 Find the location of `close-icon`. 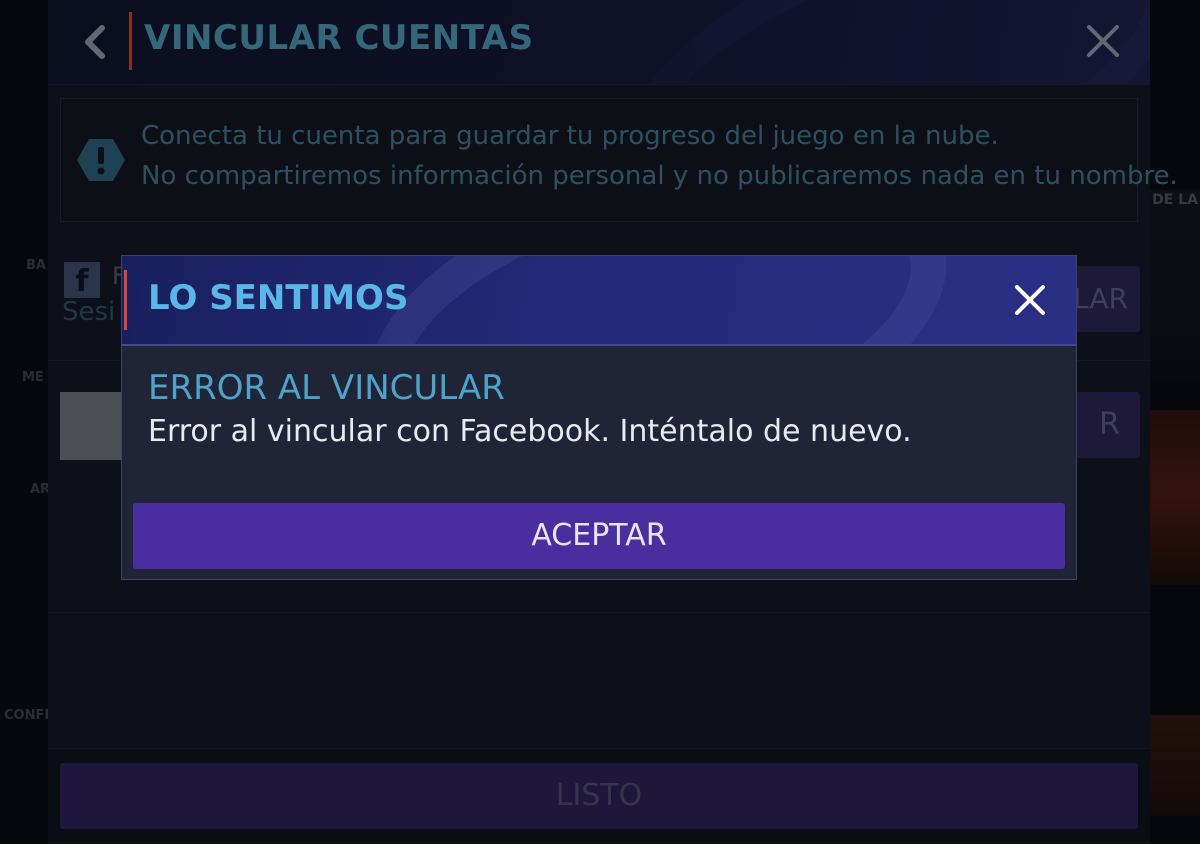

close-icon is located at coordinates (1030, 300).